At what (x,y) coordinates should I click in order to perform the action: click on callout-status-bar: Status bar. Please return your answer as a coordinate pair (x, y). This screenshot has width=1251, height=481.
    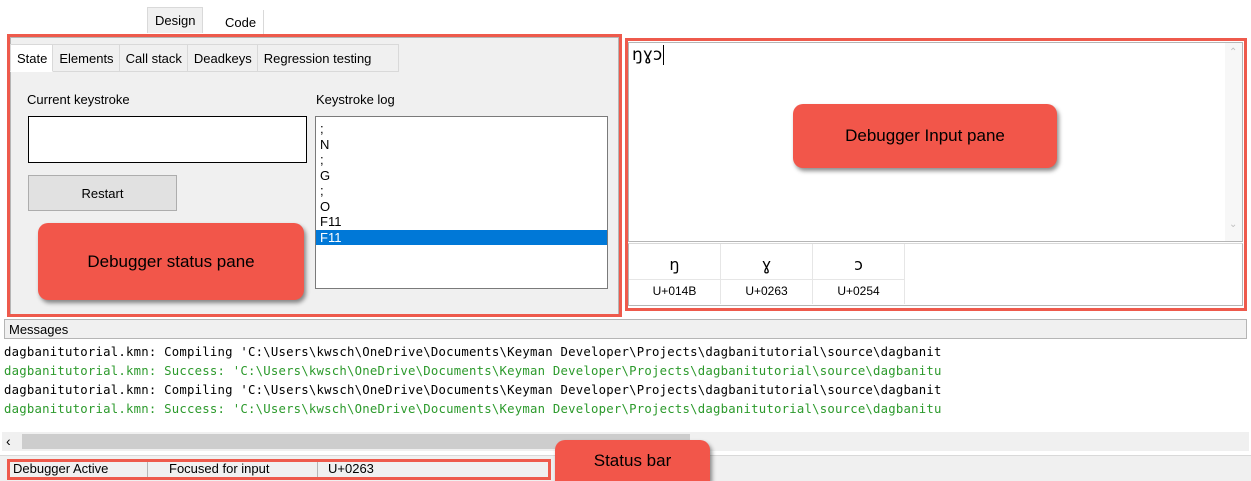
    Looking at the image, I should click on (632, 460).